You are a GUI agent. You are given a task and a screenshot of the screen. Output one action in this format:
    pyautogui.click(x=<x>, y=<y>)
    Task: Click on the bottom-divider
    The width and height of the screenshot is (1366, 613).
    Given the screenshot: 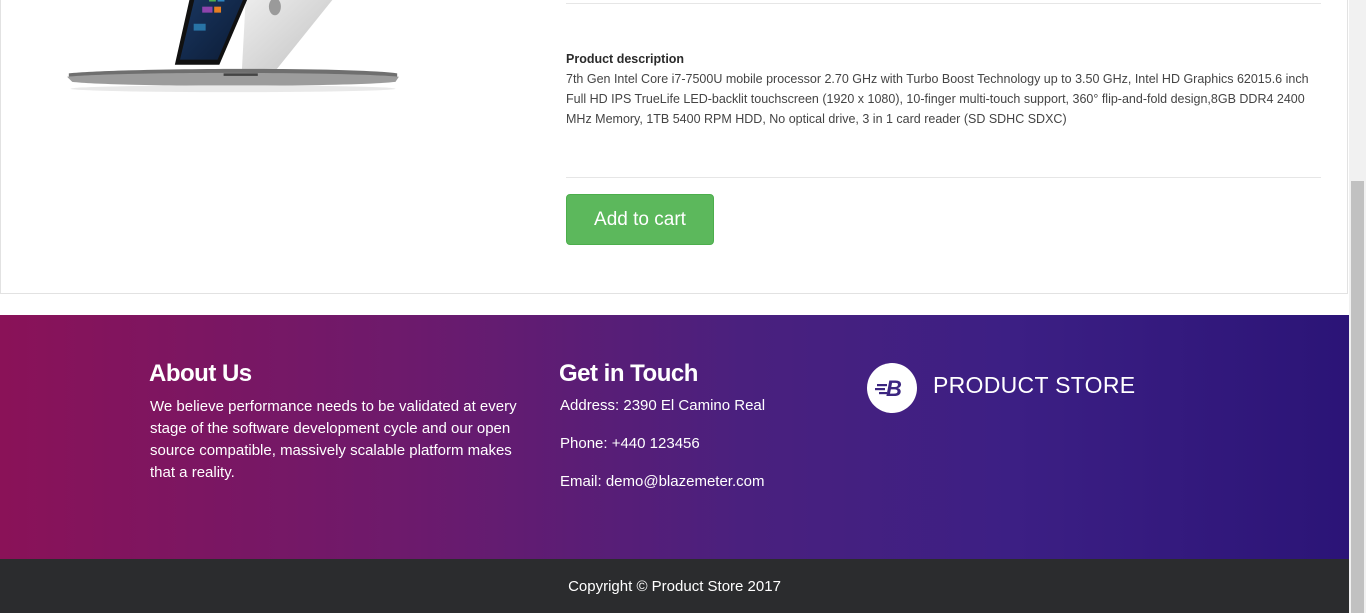 What is the action you would take?
    pyautogui.click(x=943, y=177)
    